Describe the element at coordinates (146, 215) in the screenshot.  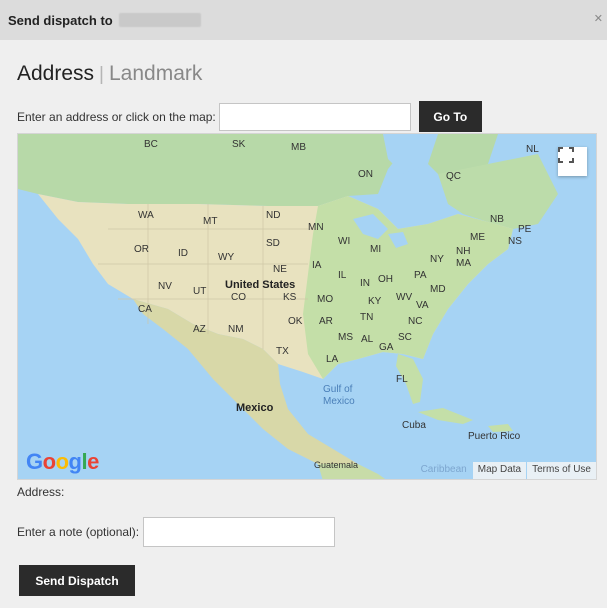
I see `map-label-wa: WA` at that location.